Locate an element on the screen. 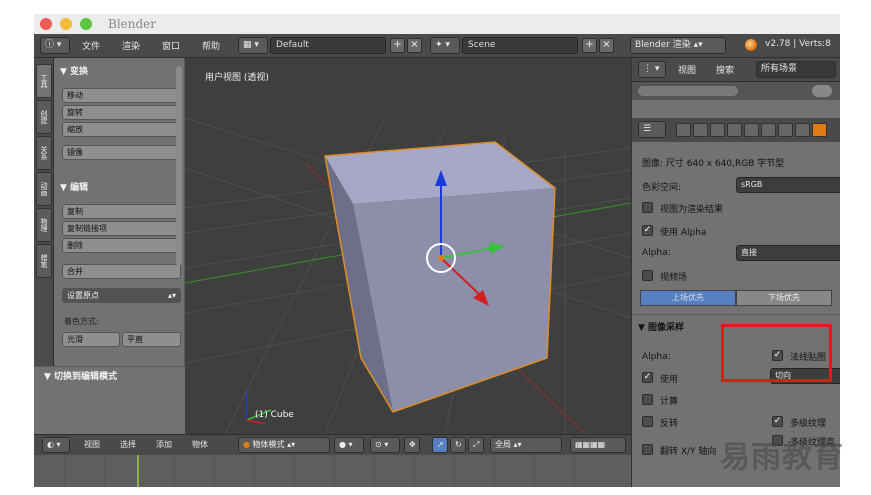 The image size is (871, 495). mirror-button: 镜像 is located at coordinates (121, 152).